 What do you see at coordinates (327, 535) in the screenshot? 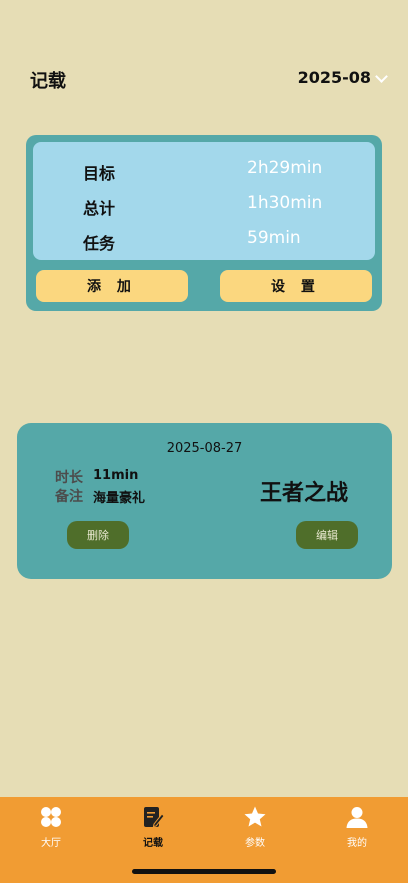
I see `edit-button: 编辑` at bounding box center [327, 535].